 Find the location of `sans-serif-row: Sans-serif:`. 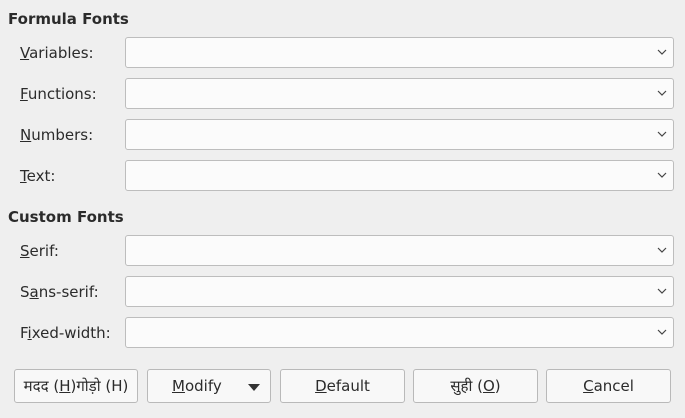

sans-serif-row: Sans-serif: is located at coordinates (342, 292).